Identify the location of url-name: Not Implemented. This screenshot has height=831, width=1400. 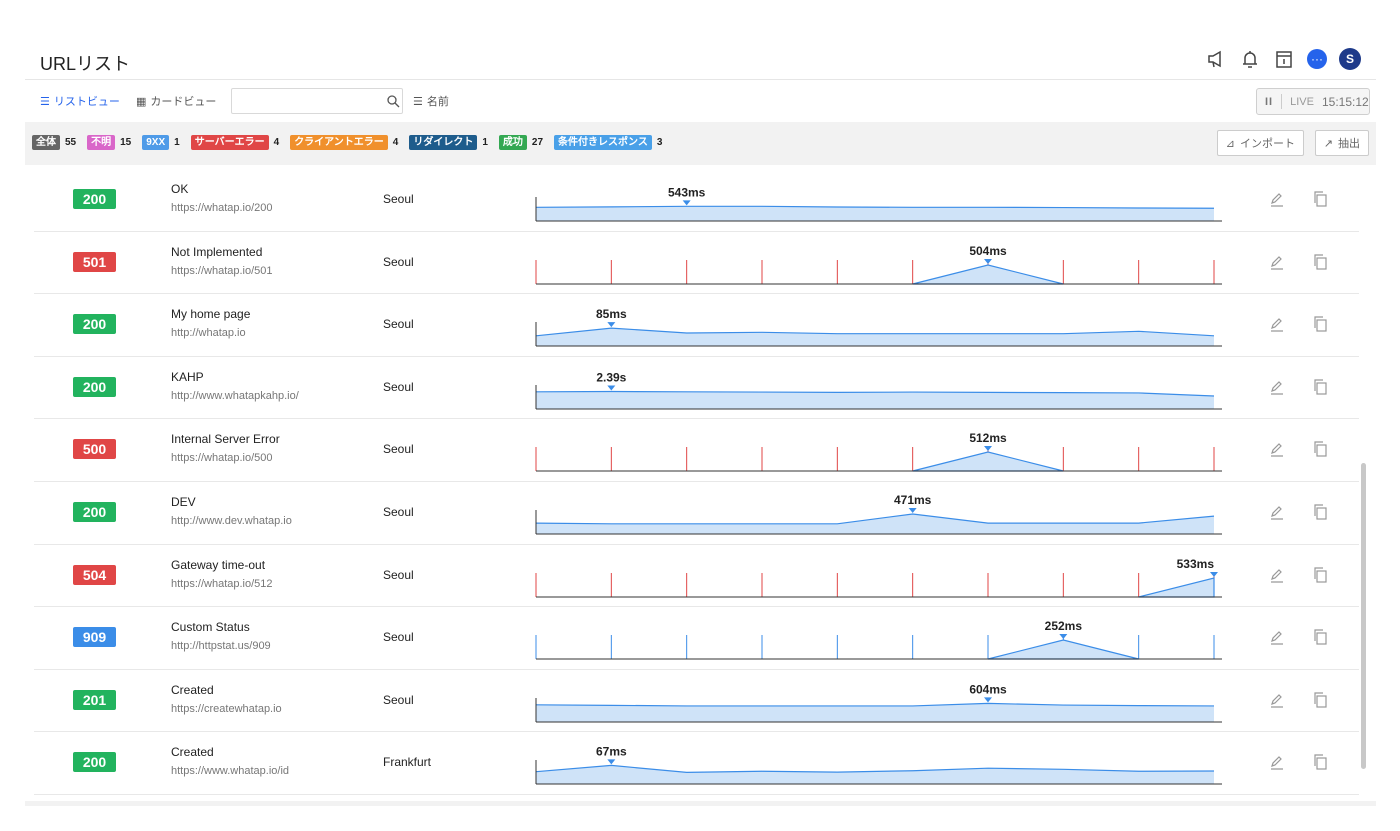
(216, 252).